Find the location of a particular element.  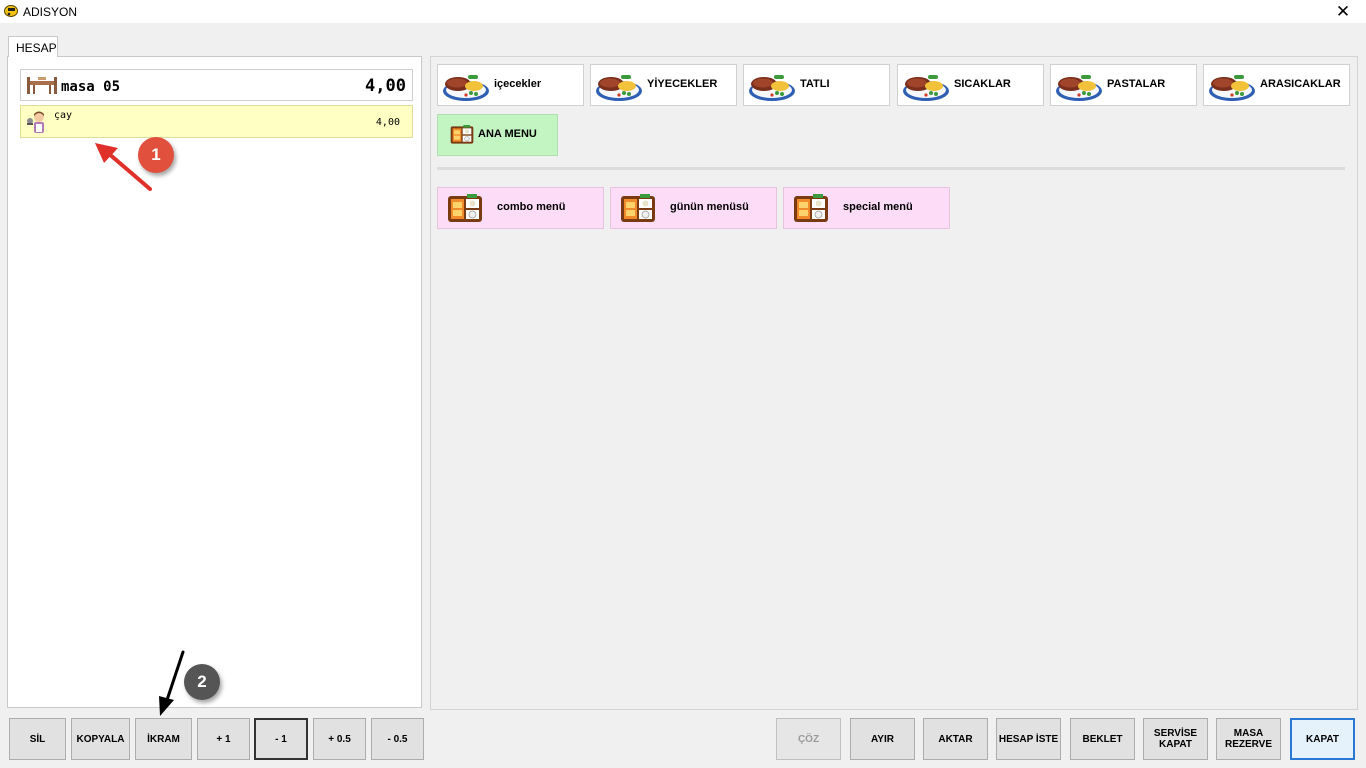

table-total: 4,00 is located at coordinates (385, 86).